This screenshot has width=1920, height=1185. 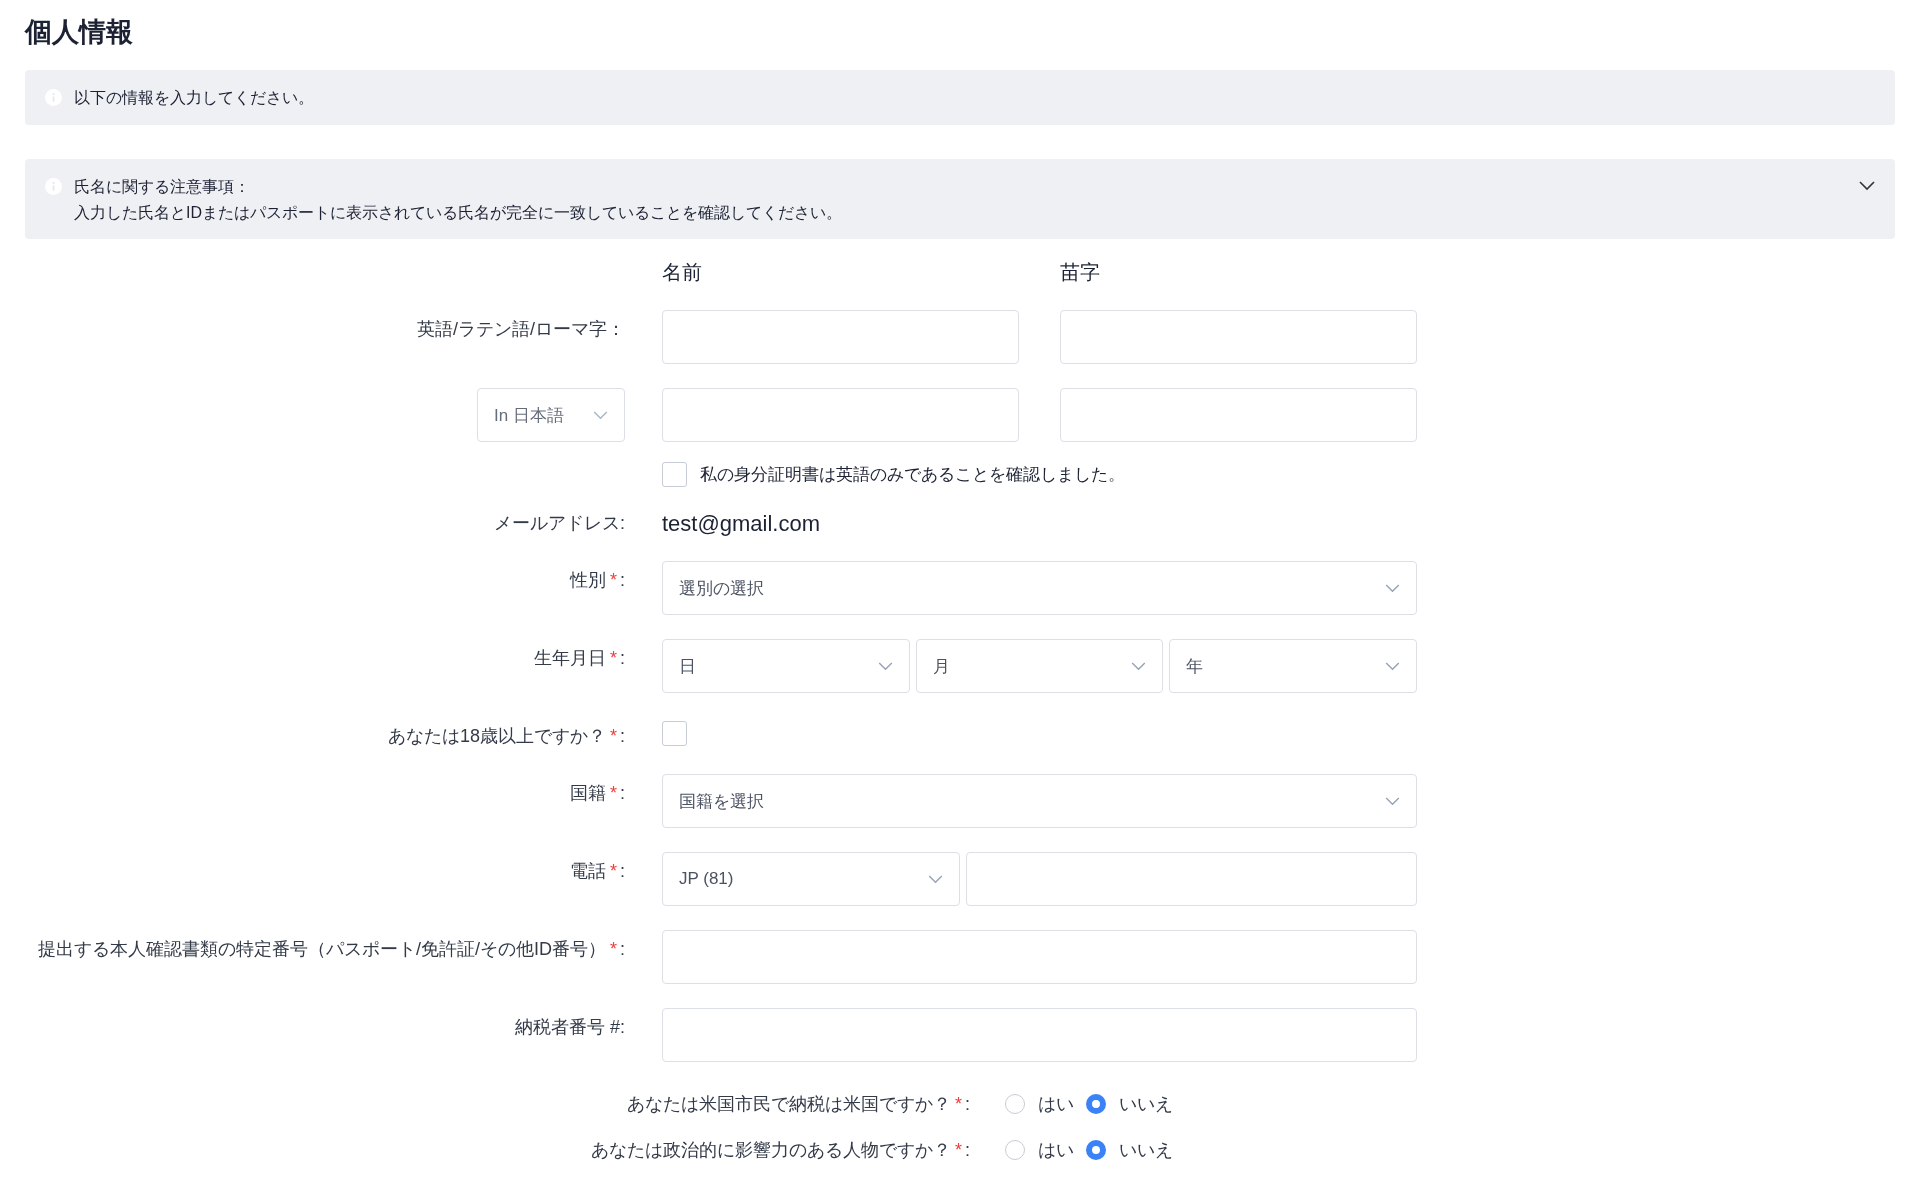 What do you see at coordinates (788, 1104) in the screenshot?
I see `question-label: あなたは米国市民で納税は米国ですか？` at bounding box center [788, 1104].